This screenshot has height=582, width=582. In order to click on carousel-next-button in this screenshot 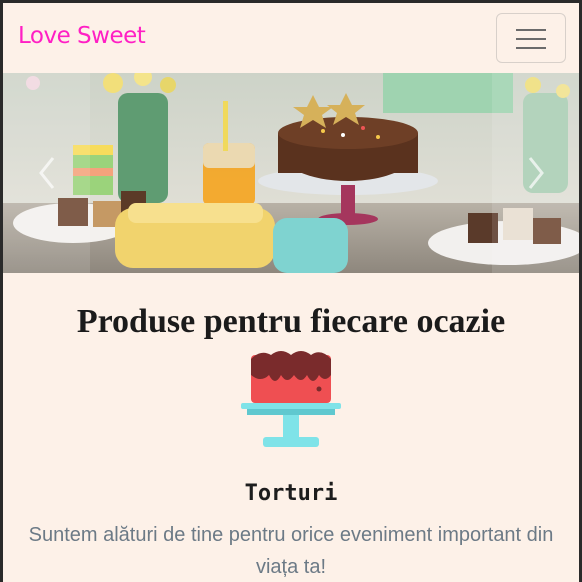, I will do `click(535, 173)`.